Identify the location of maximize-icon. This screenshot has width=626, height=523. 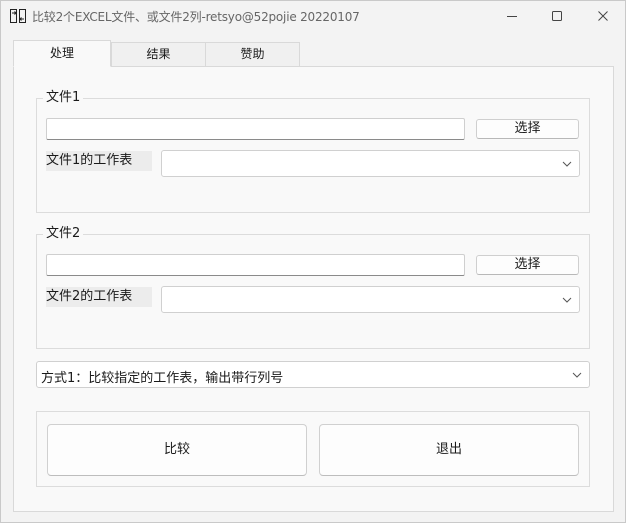
(557, 16).